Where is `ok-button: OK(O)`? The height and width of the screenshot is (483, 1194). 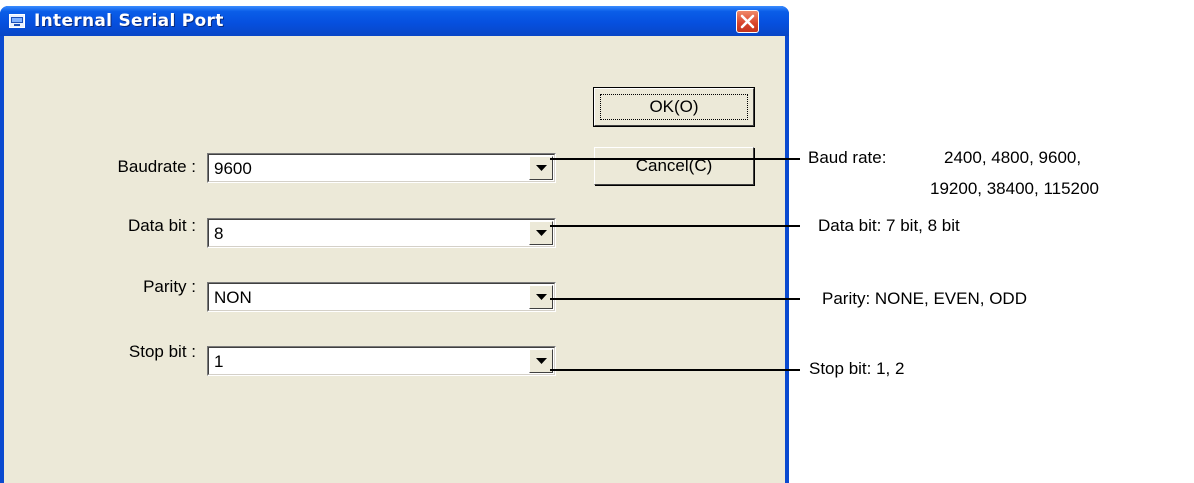
ok-button: OK(O) is located at coordinates (674, 107).